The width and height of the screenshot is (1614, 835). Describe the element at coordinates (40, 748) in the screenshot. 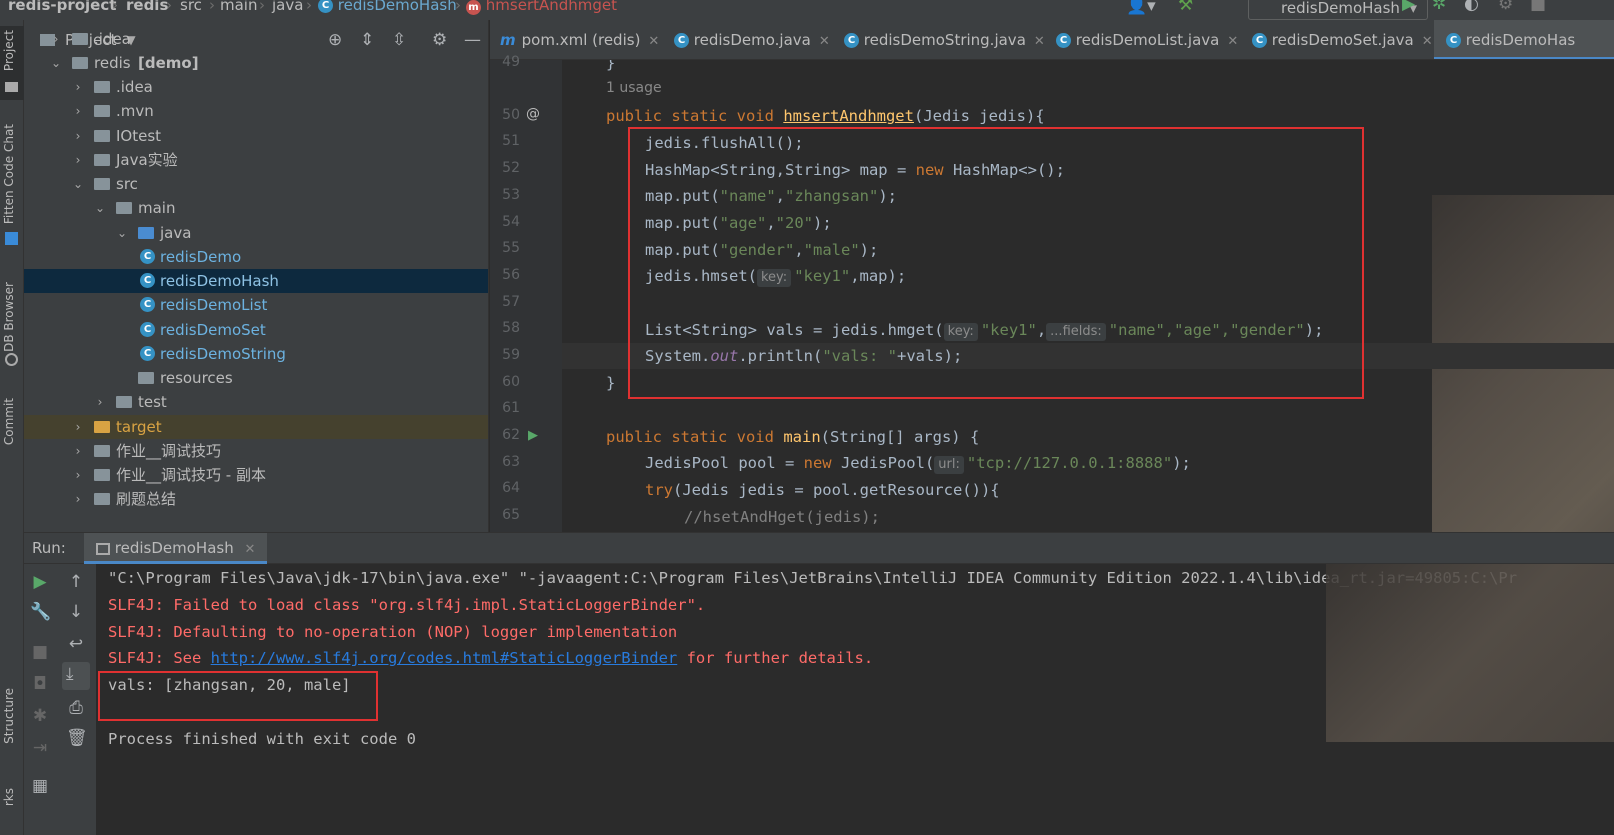

I see `exit-icon: ⇥` at that location.